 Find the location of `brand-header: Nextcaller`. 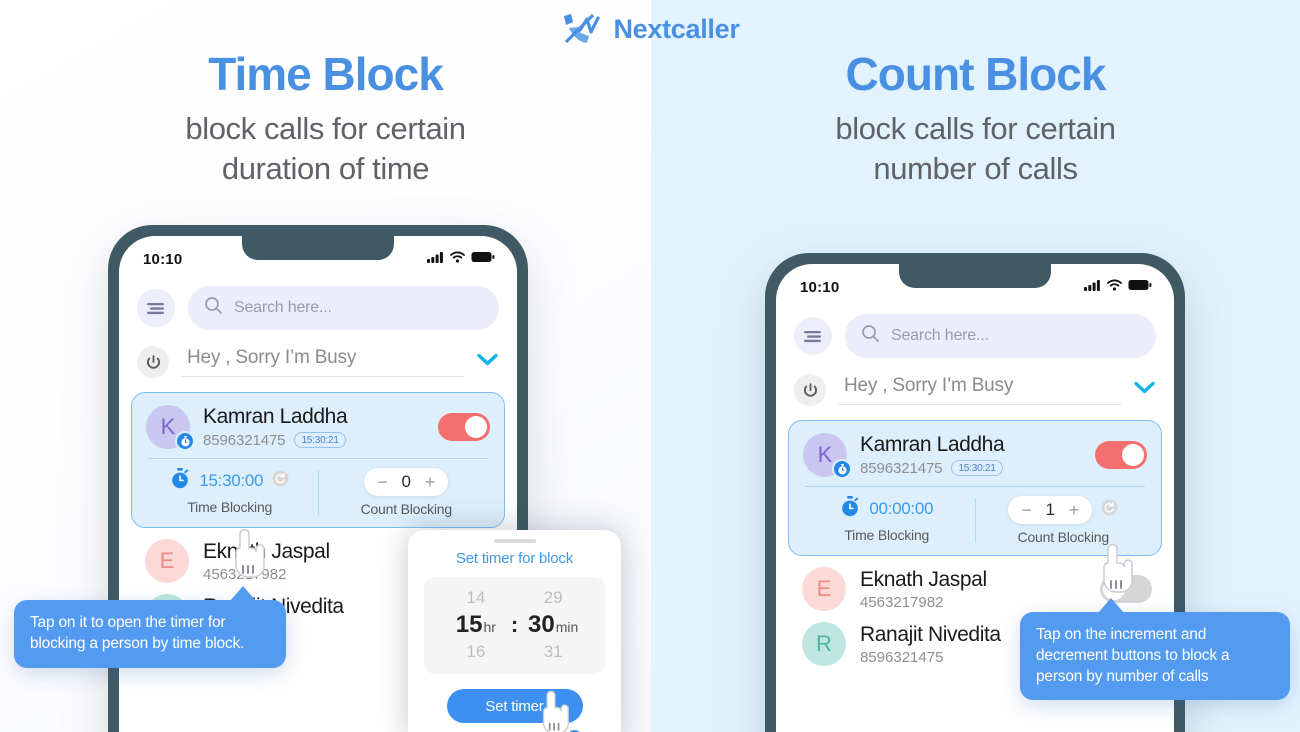

brand-header: Nextcaller is located at coordinates (650, 29).